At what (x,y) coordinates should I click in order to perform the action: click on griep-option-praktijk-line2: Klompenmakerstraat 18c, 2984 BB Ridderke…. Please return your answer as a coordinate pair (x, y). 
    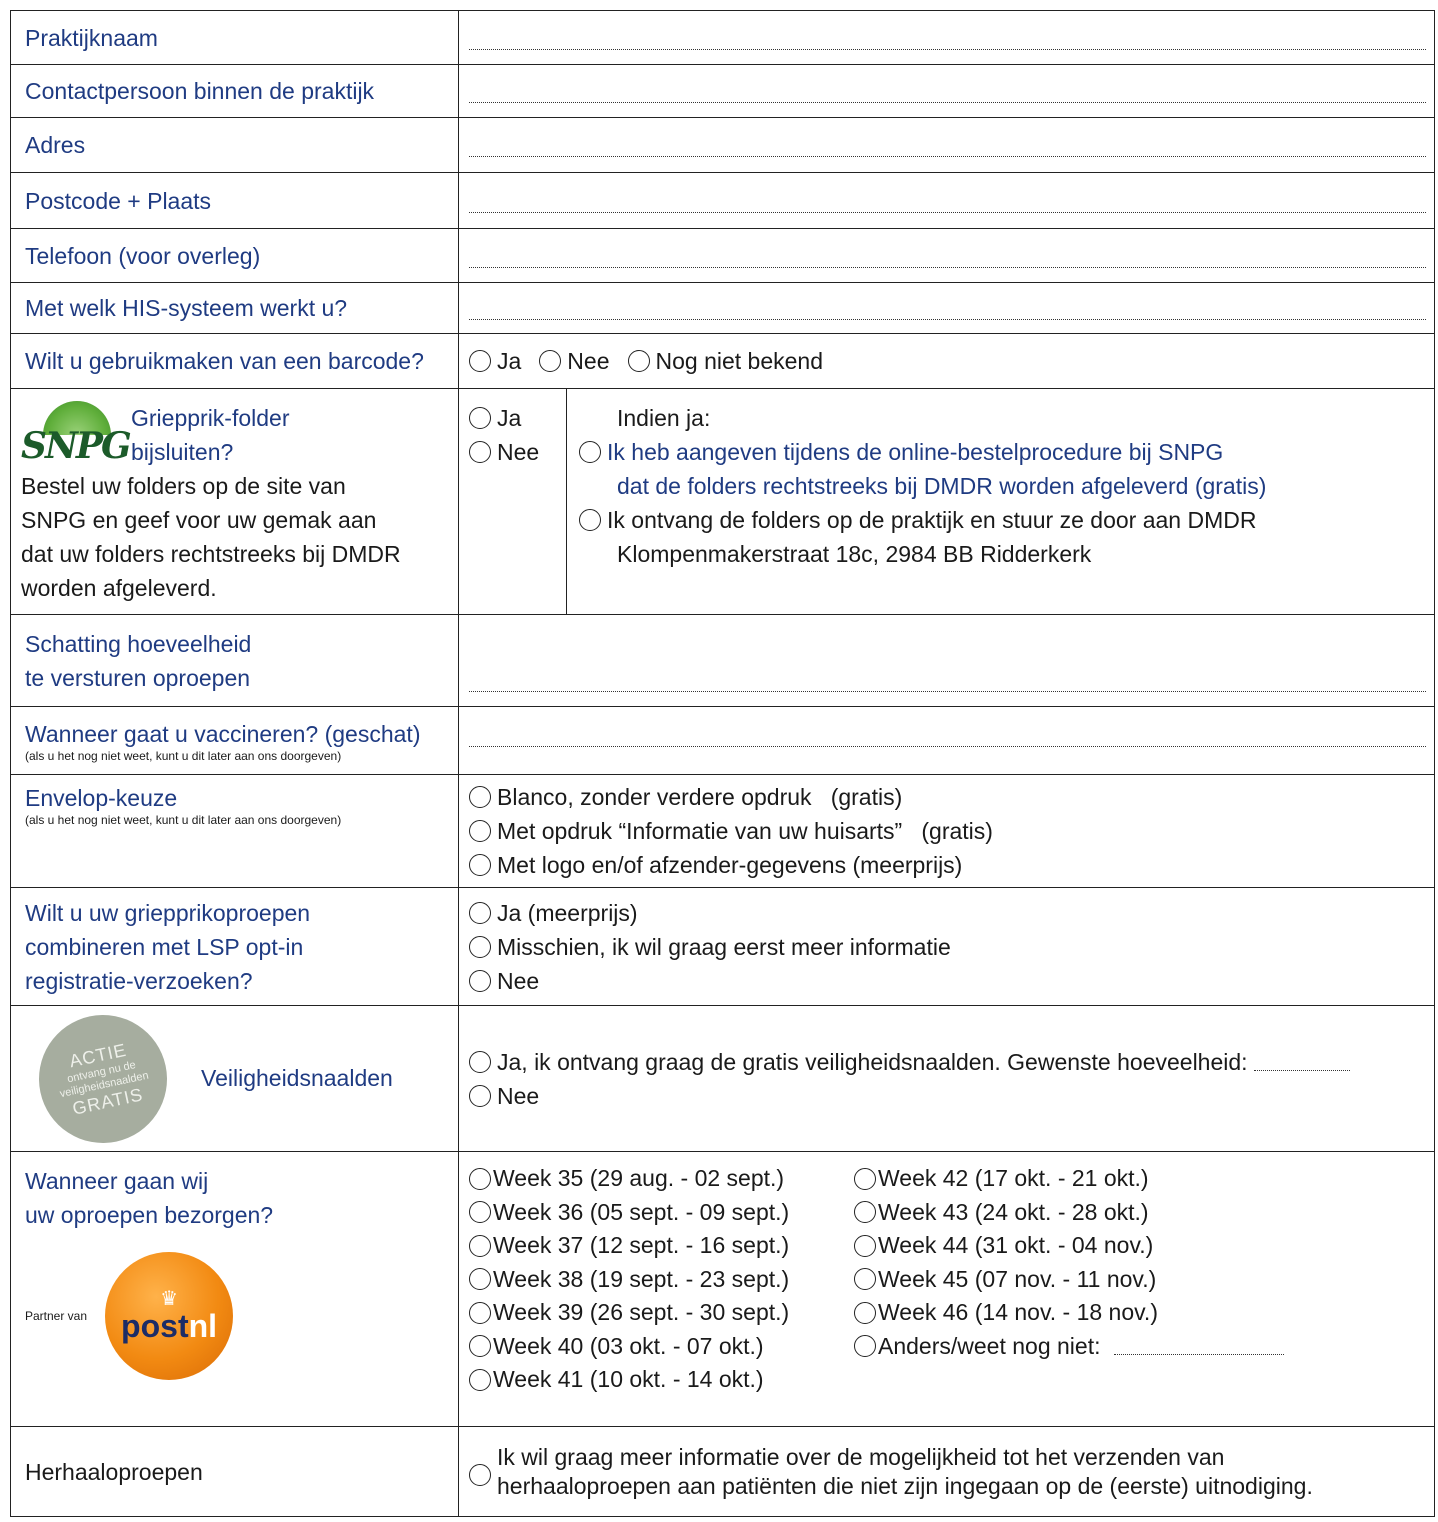
    Looking at the image, I should click on (854, 554).